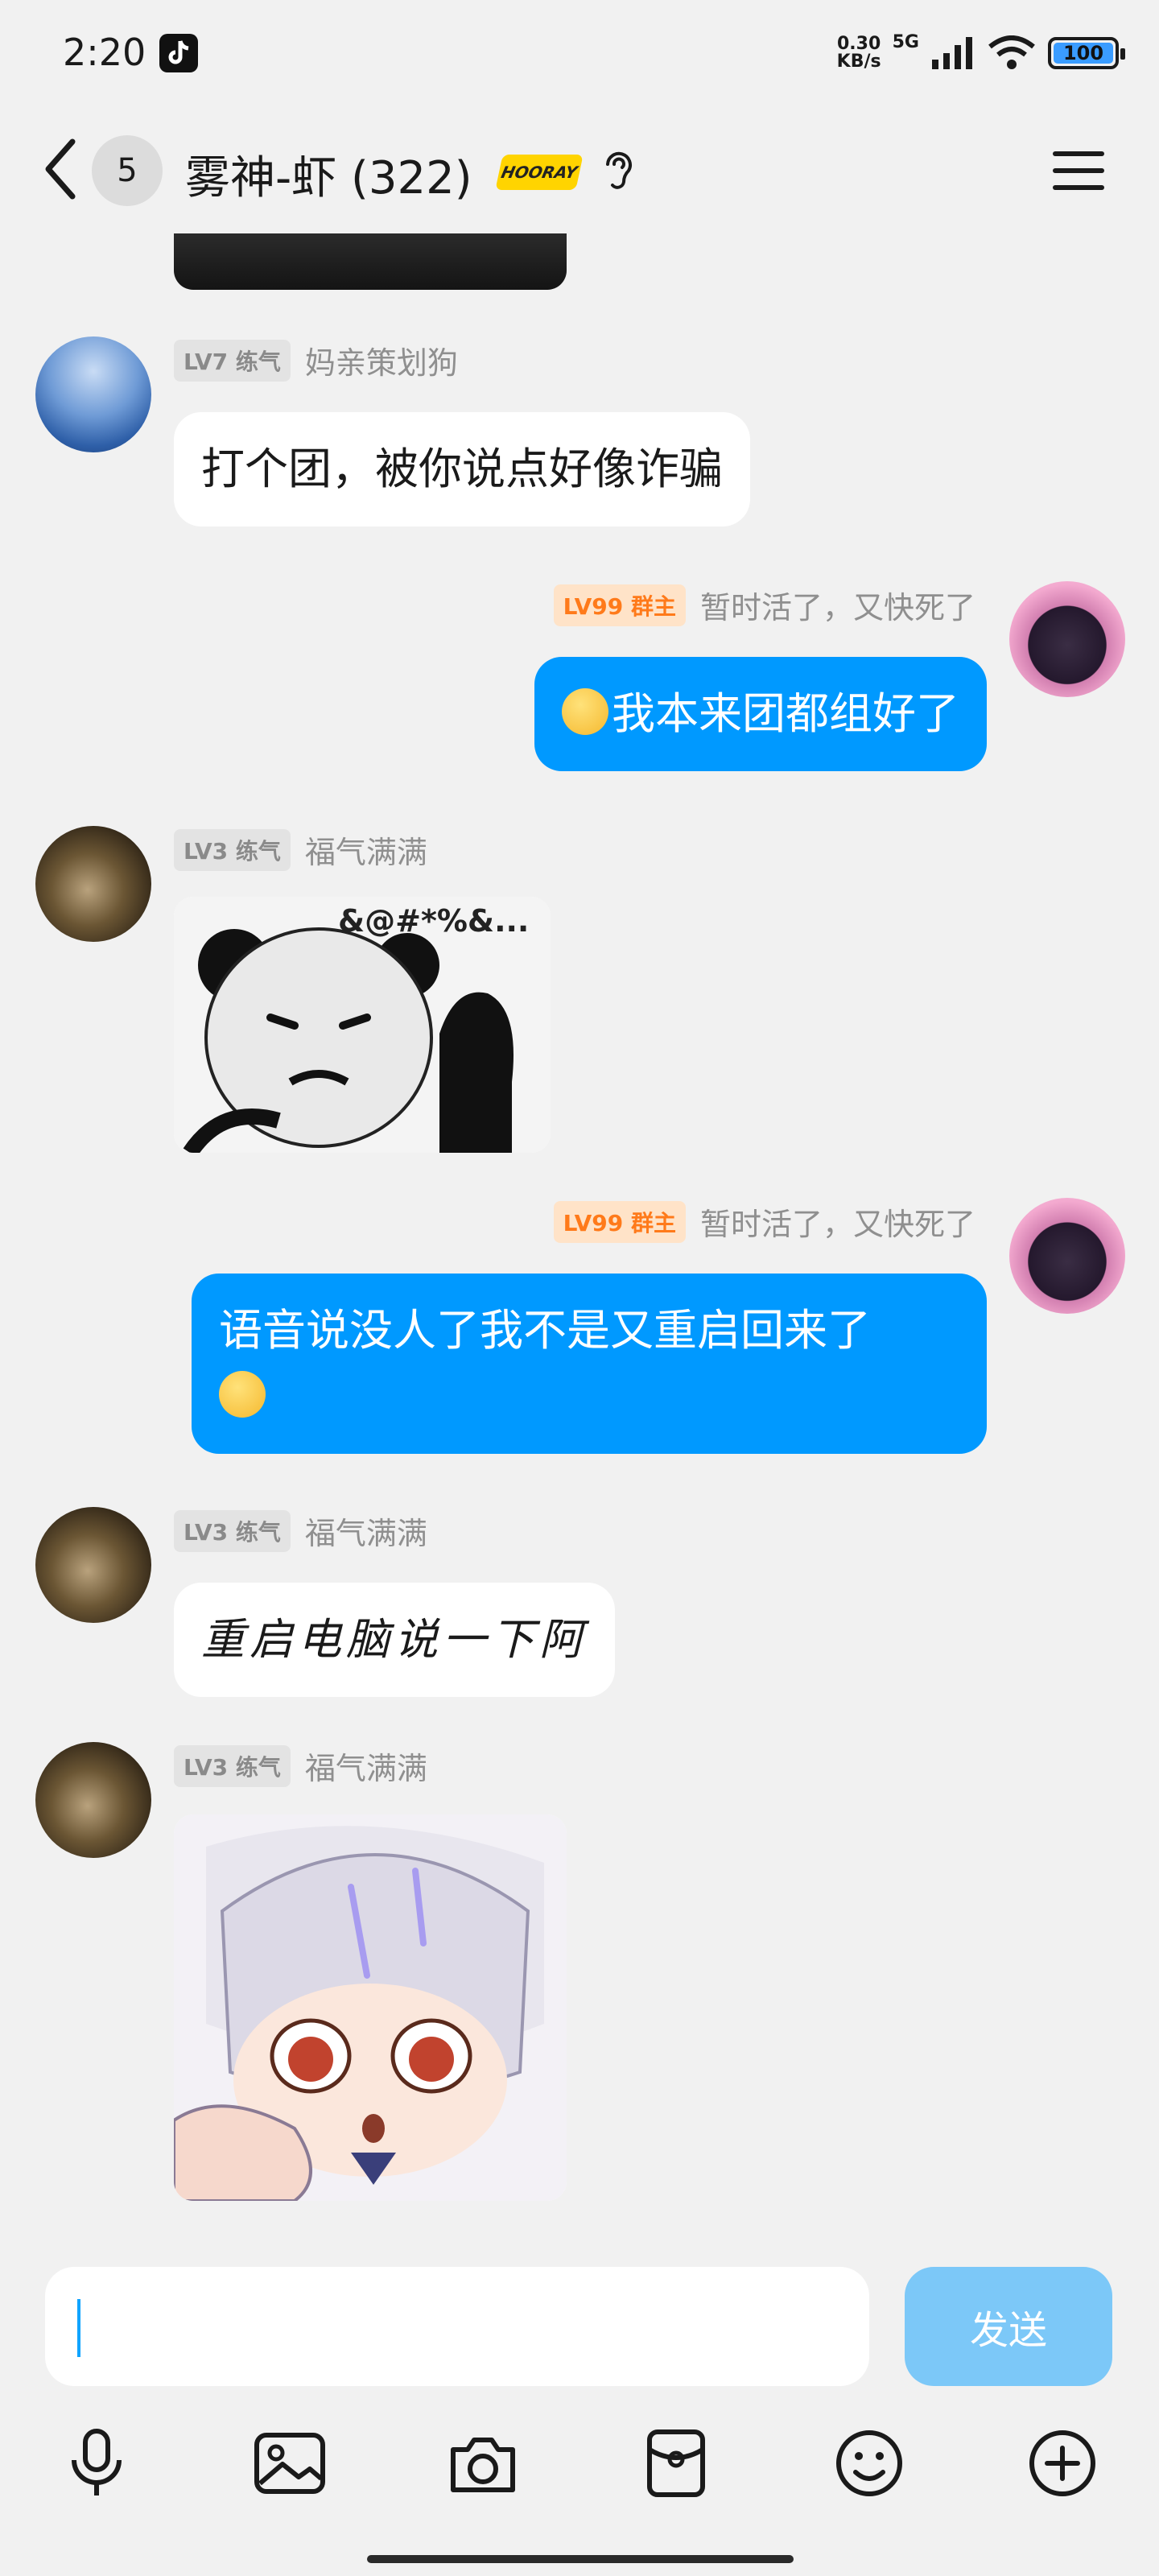 This screenshot has height=2576, width=1159. I want to click on message-input, so click(457, 2326).